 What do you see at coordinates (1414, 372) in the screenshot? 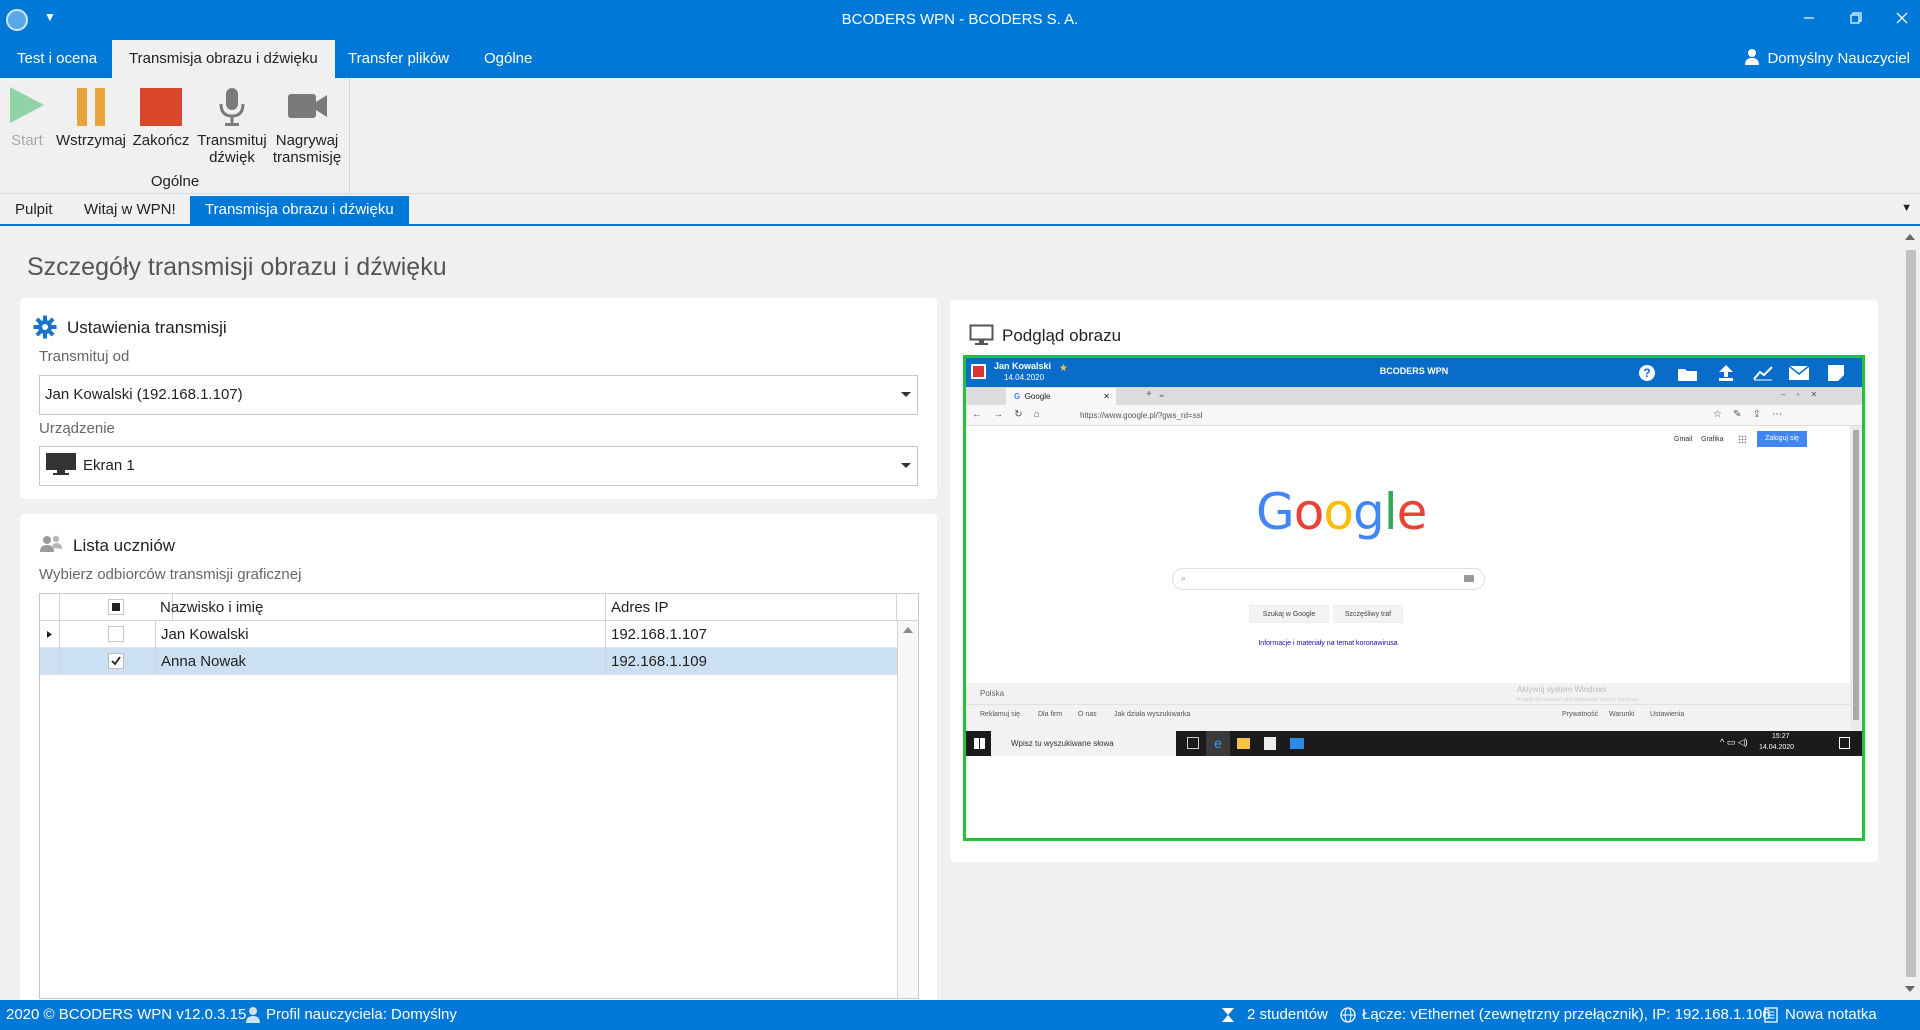
I see `remote-app-bar: Jan Kowalski 14.04.2020 ★ BCODERS WPN ?` at bounding box center [1414, 372].